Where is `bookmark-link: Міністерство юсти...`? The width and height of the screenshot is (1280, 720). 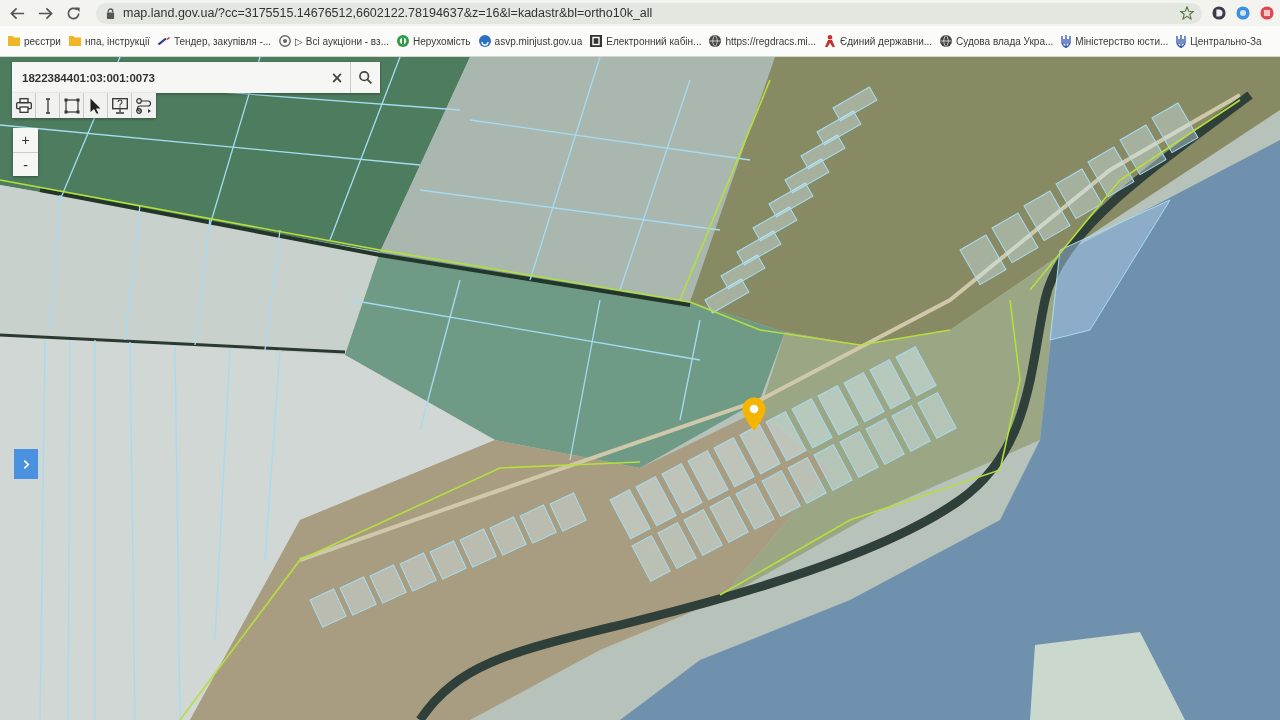 bookmark-link: Міністерство юсти... is located at coordinates (1115, 41).